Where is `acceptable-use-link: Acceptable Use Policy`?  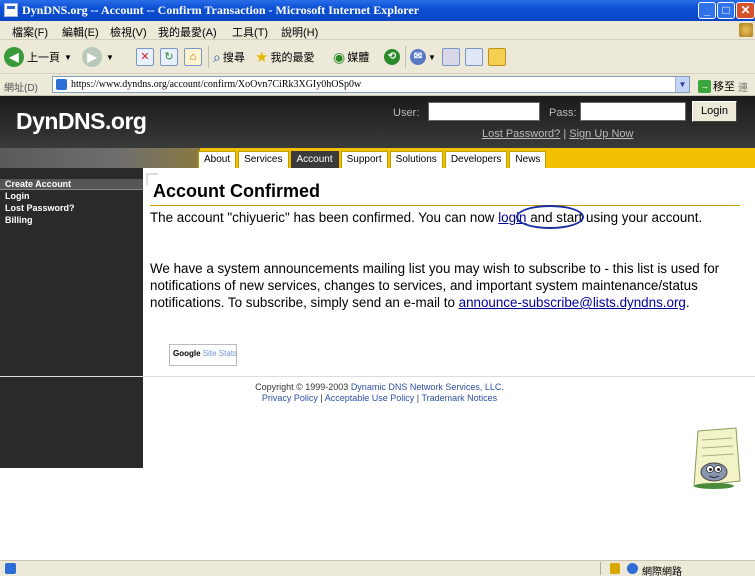 acceptable-use-link: Acceptable Use Policy is located at coordinates (370, 398).